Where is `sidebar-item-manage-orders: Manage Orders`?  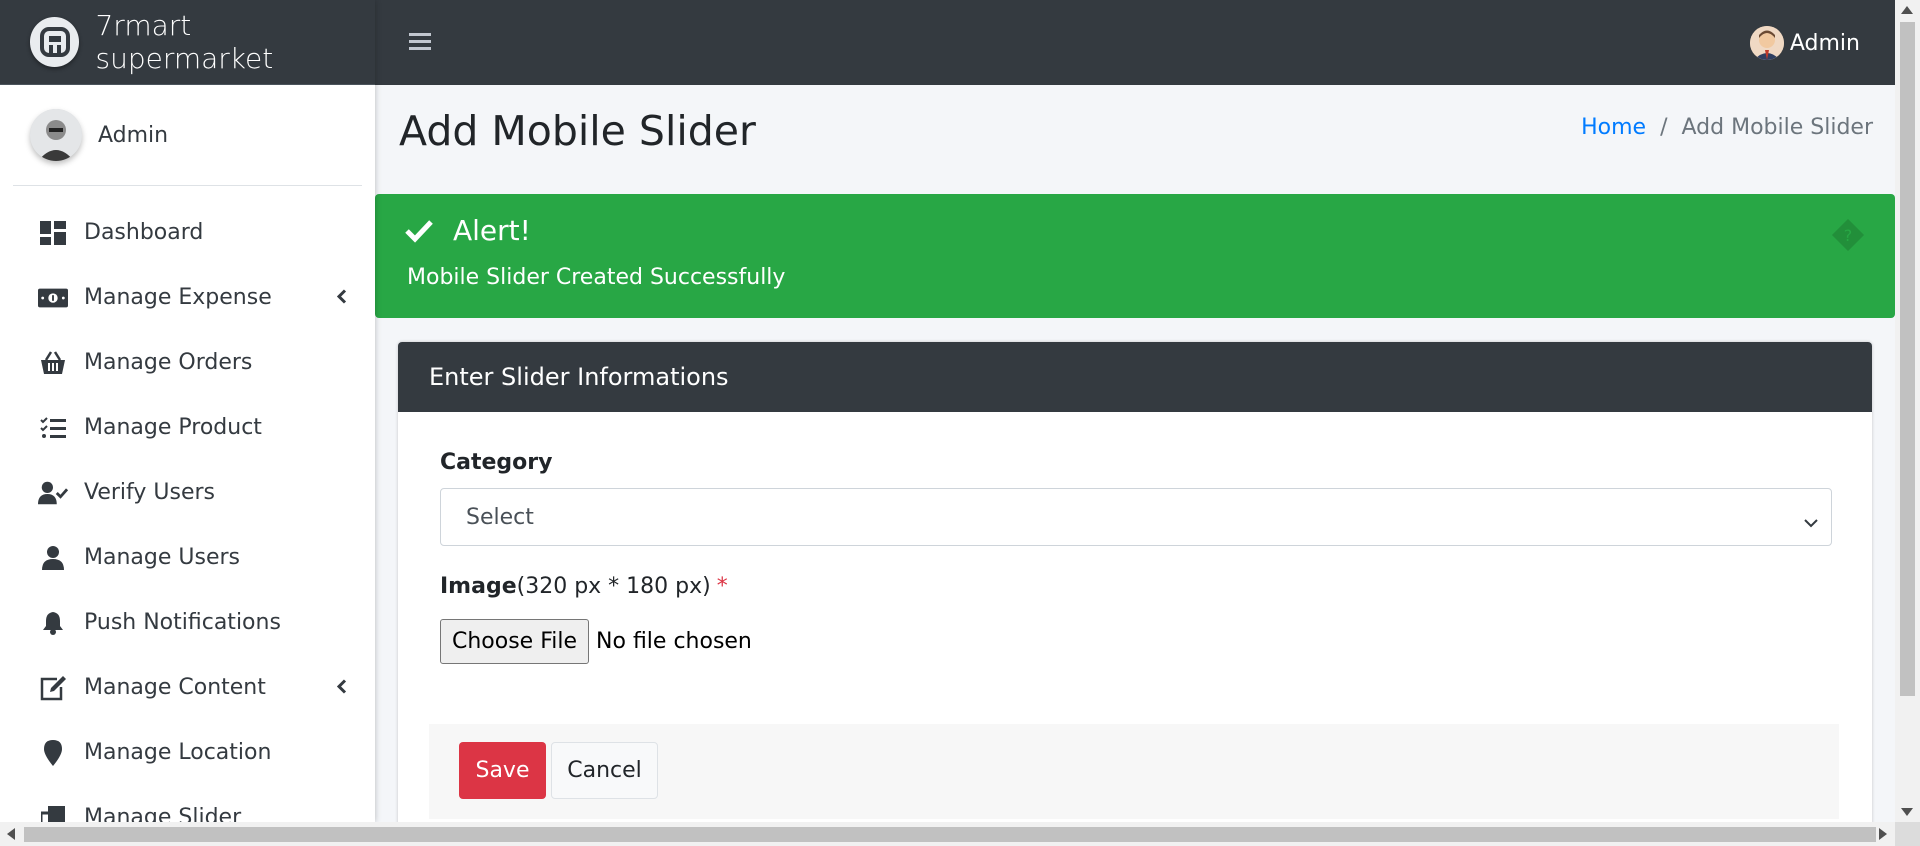 sidebar-item-manage-orders: Manage Orders is located at coordinates (187, 362).